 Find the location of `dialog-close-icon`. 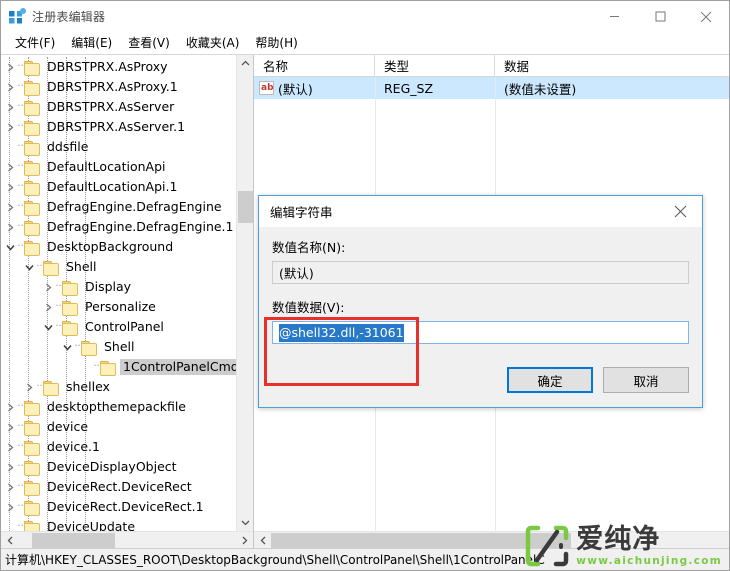

dialog-close-icon is located at coordinates (680, 211).